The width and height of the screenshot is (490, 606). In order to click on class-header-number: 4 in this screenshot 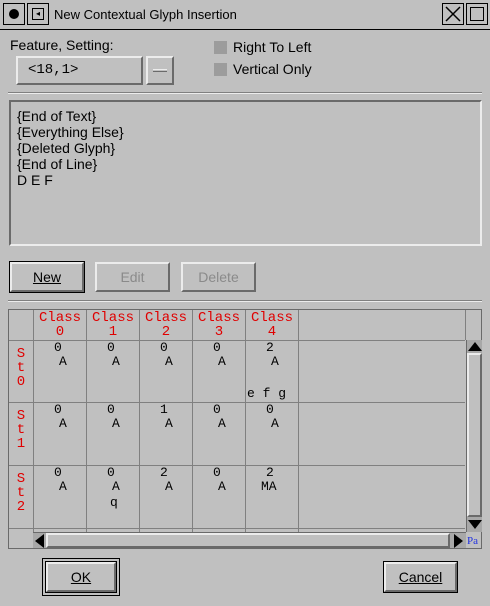, I will do `click(272, 332)`.